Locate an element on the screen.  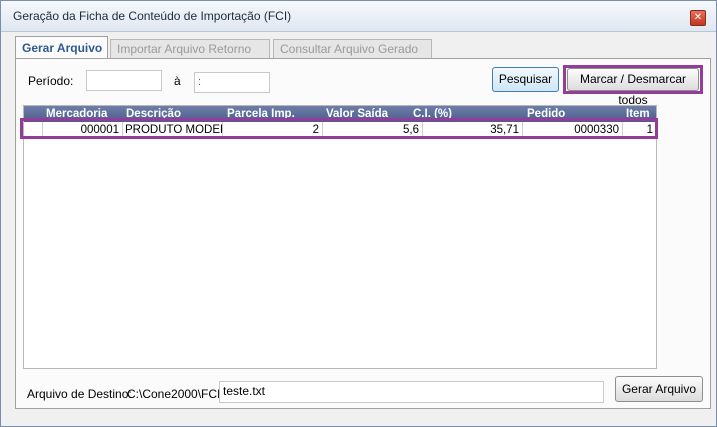
tab-gerar-arquivo: Gerar Arquivo is located at coordinates (61, 47).